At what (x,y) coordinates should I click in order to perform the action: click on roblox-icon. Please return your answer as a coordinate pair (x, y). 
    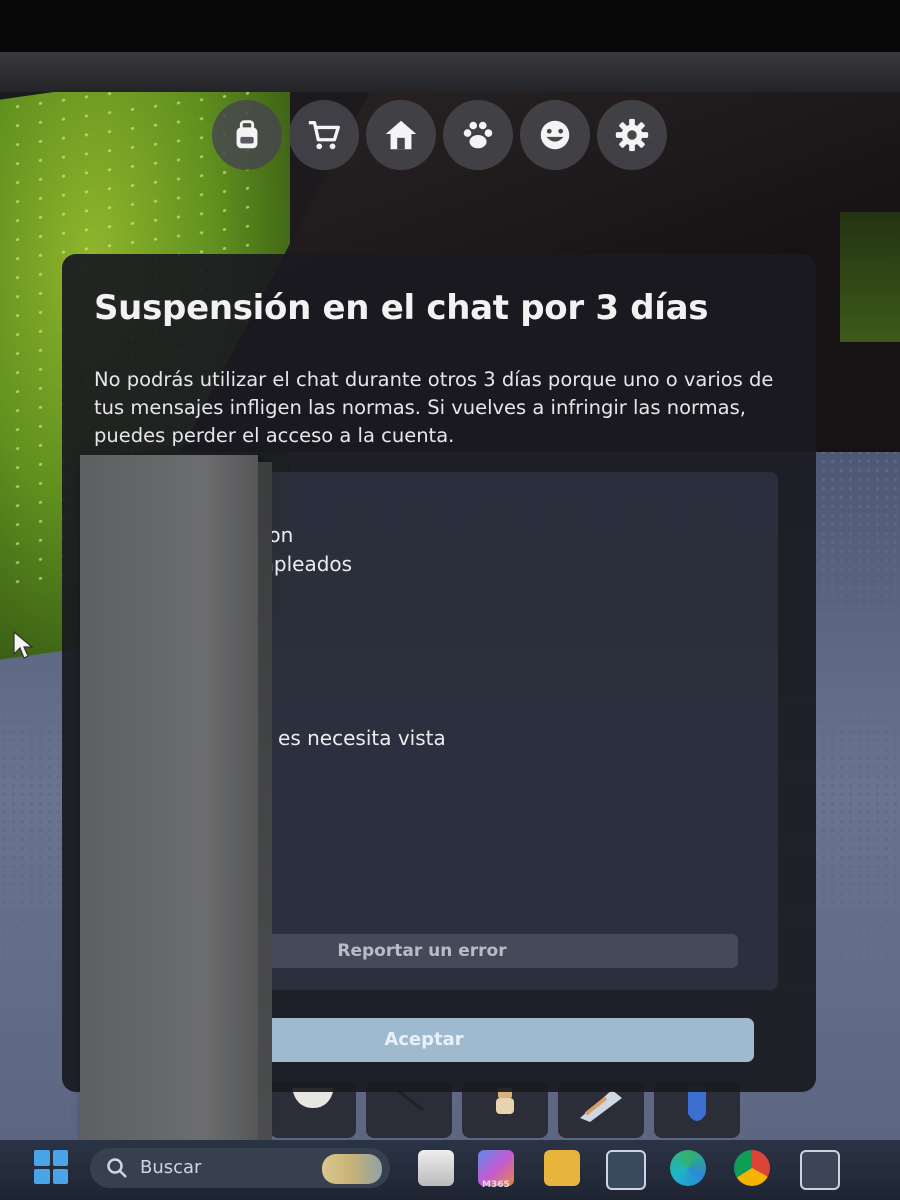
    Looking at the image, I should click on (820, 1170).